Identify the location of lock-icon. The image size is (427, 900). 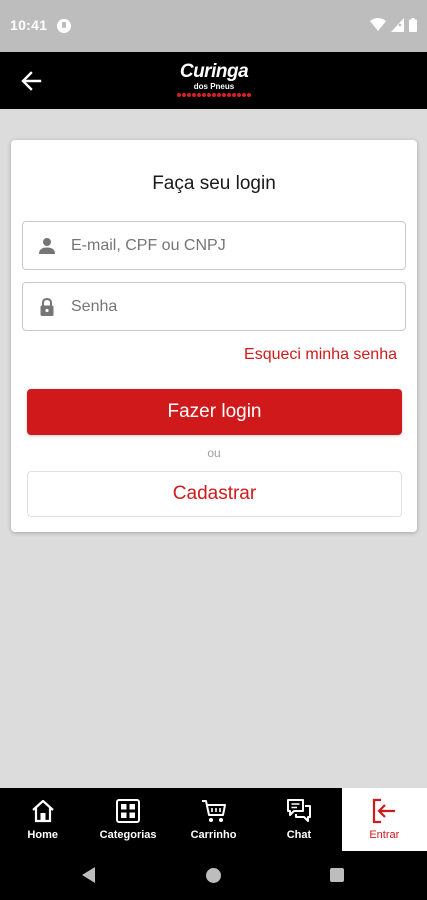
(47, 306).